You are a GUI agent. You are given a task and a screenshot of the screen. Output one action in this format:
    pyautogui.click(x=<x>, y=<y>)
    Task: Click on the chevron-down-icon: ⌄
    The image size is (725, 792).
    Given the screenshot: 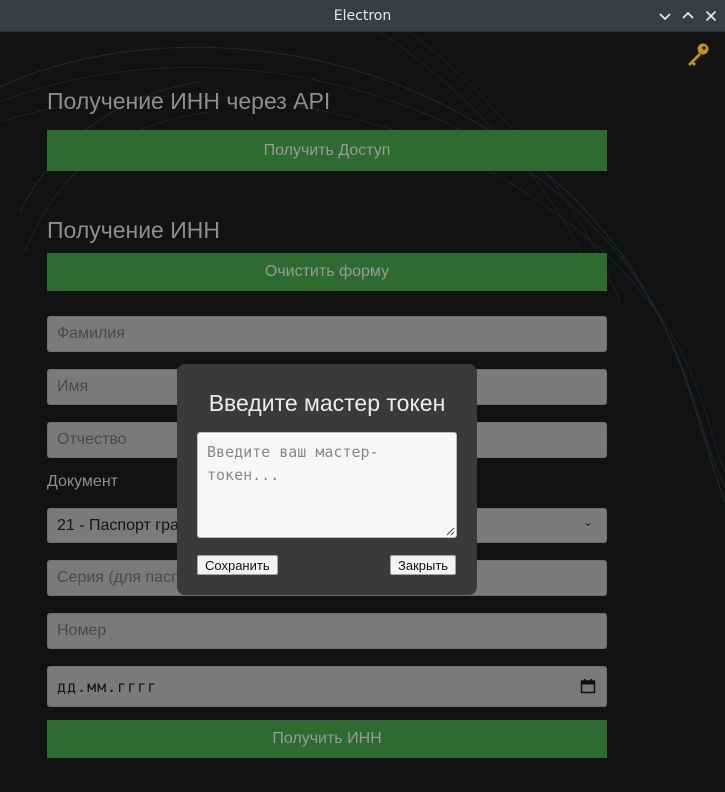 What is the action you would take?
    pyautogui.click(x=587, y=522)
    